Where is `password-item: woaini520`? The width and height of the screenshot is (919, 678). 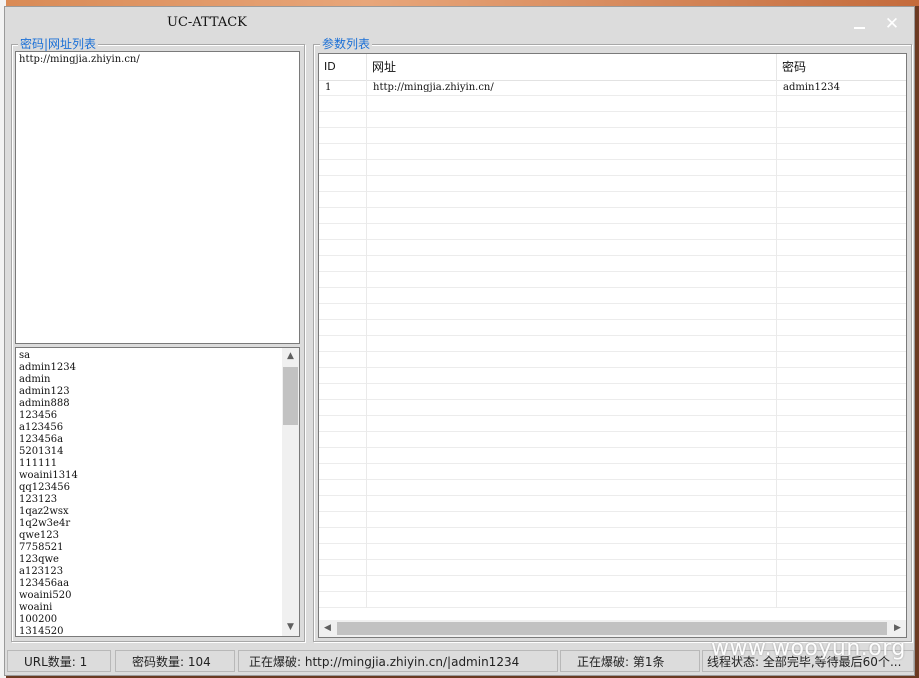 password-item: woaini520 is located at coordinates (48, 596).